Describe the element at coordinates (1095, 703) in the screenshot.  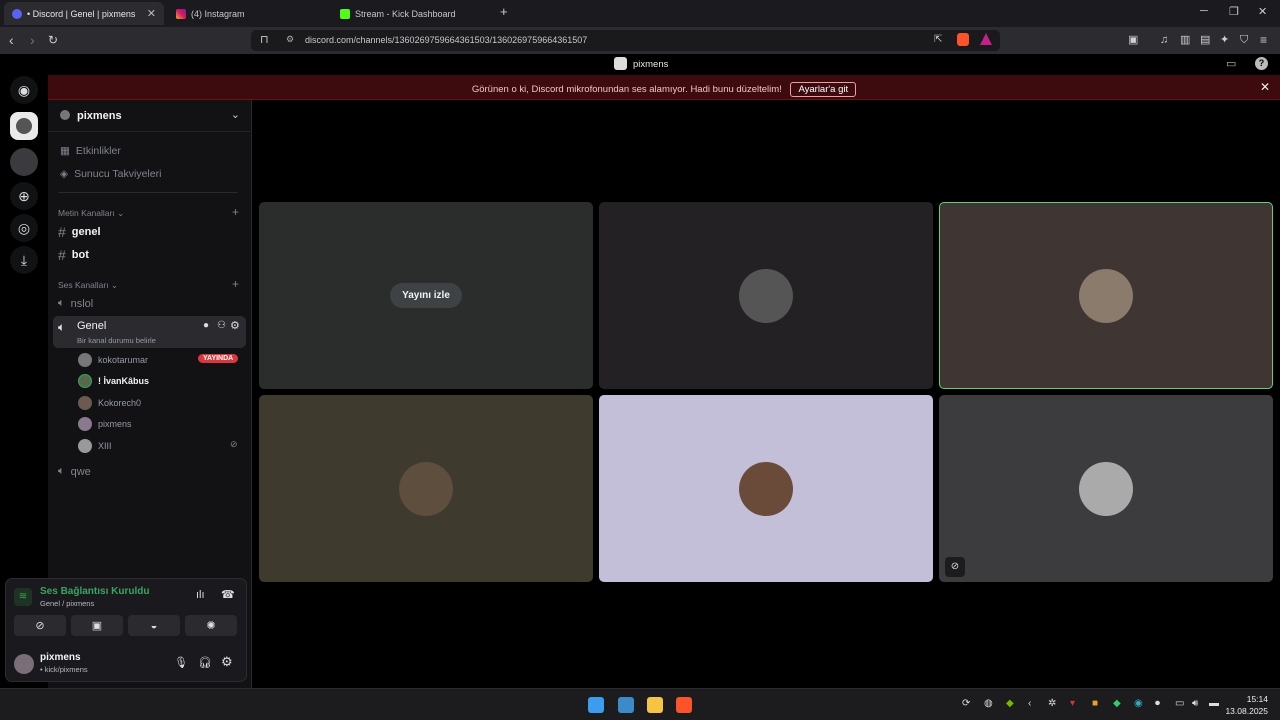
I see `tray-icon: ■` at that location.